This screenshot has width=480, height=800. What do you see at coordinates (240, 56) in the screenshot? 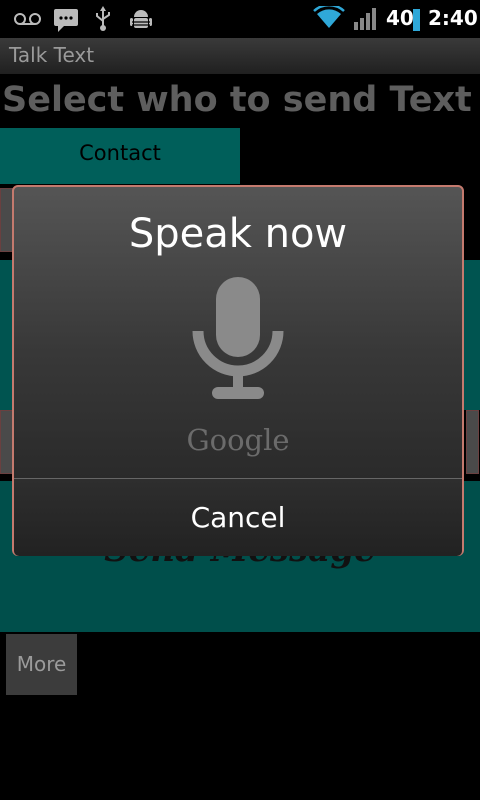
I see `app-title-bar: Talk Text` at bounding box center [240, 56].